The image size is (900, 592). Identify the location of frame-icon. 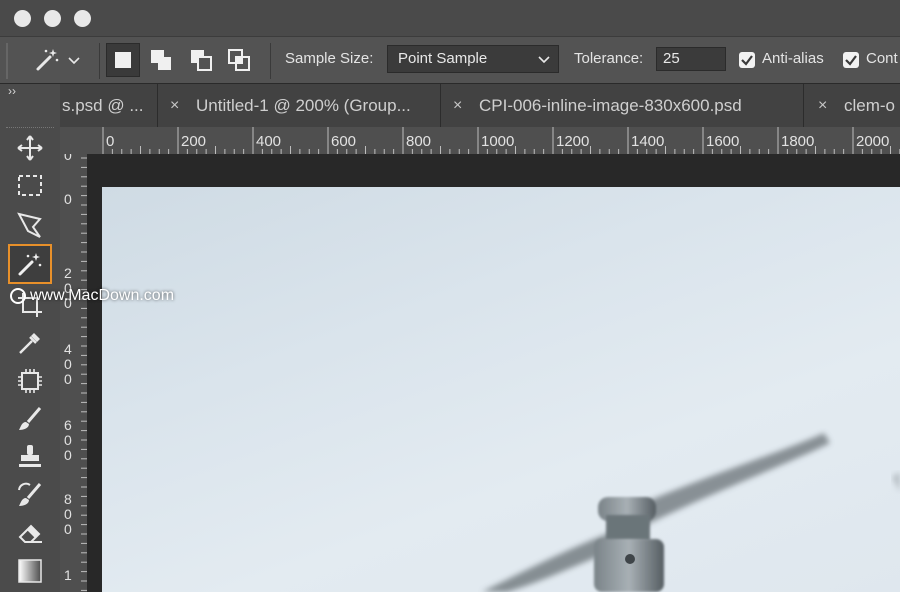
(30, 381).